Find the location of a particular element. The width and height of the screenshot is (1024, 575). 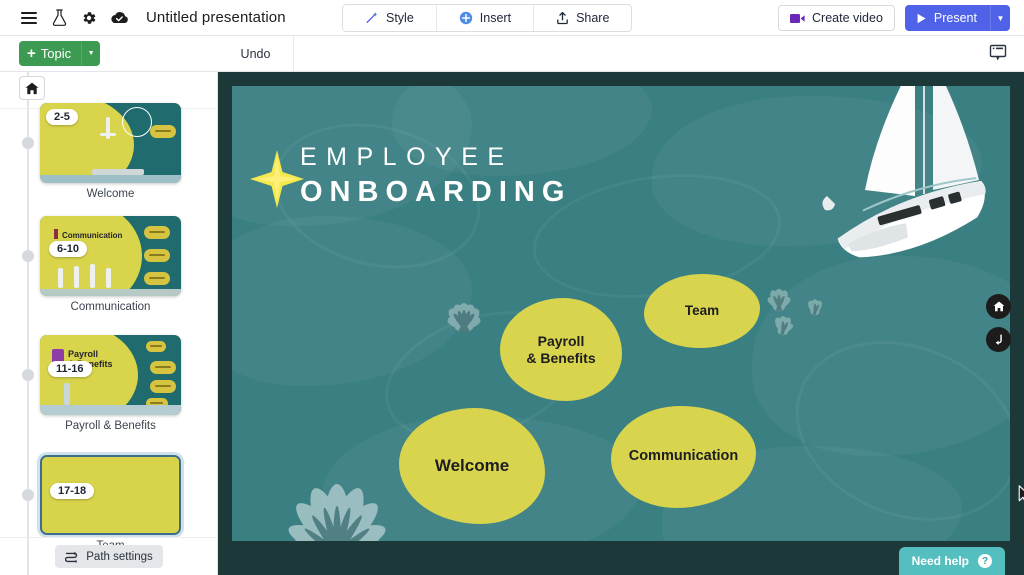

create-video-label: Create video is located at coordinates (847, 18).